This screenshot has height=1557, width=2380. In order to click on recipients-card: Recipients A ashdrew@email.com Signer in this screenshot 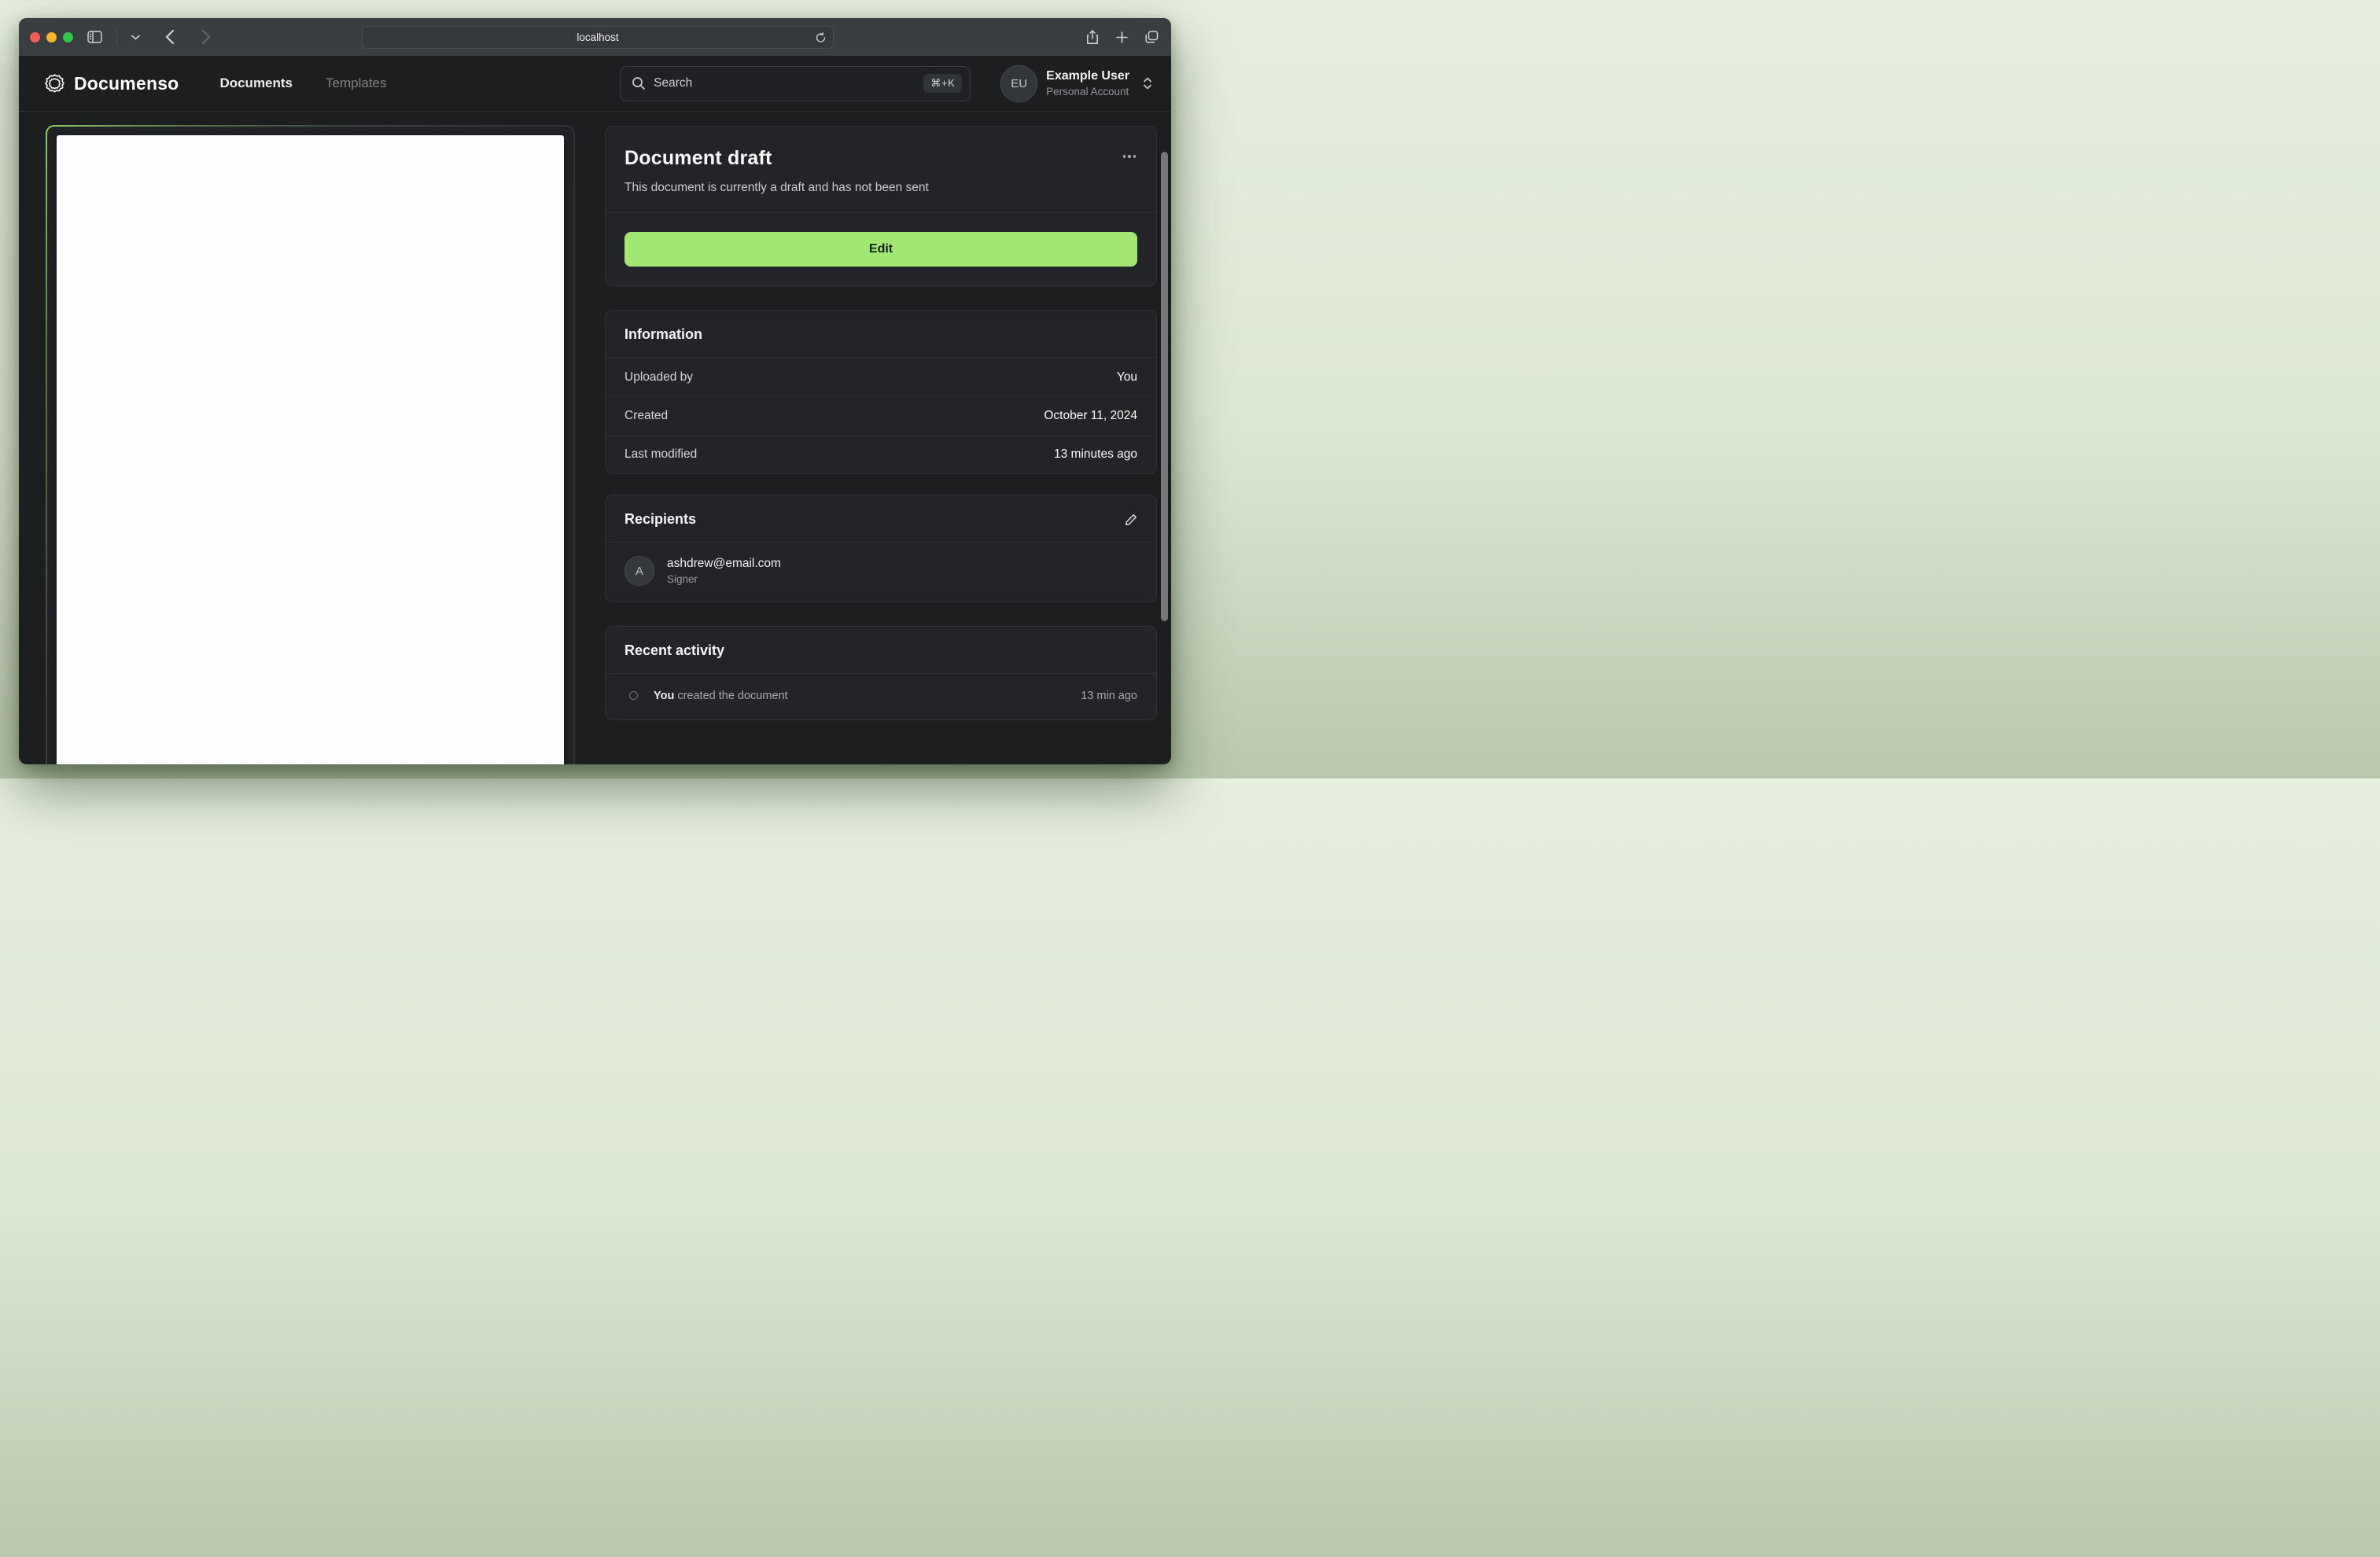, I will do `click(881, 548)`.